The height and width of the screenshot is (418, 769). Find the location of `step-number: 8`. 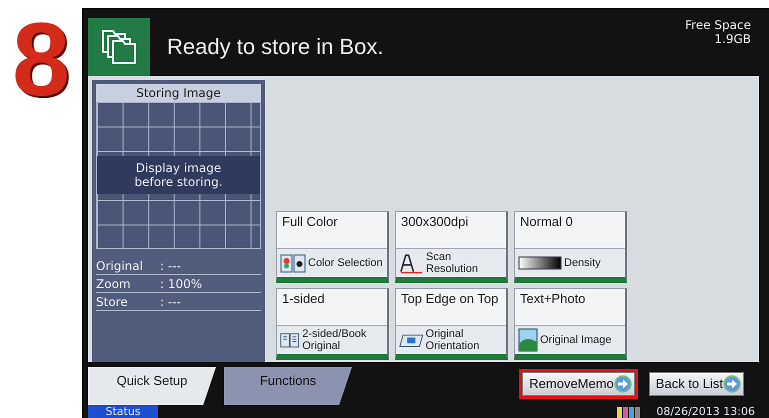

step-number: 8 is located at coordinates (41, 60).